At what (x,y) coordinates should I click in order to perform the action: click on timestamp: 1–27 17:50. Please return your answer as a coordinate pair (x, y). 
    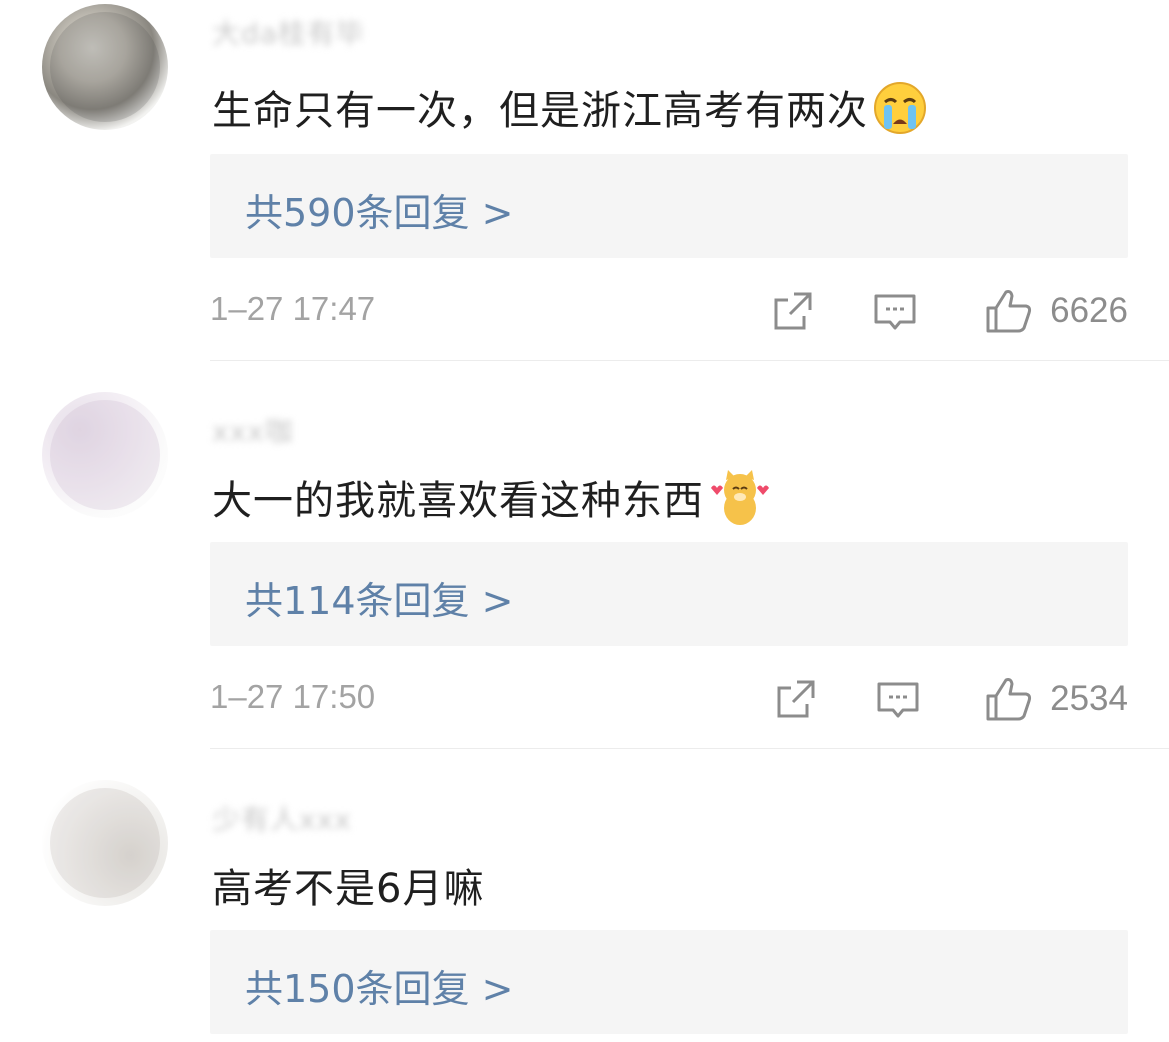
    Looking at the image, I should click on (293, 696).